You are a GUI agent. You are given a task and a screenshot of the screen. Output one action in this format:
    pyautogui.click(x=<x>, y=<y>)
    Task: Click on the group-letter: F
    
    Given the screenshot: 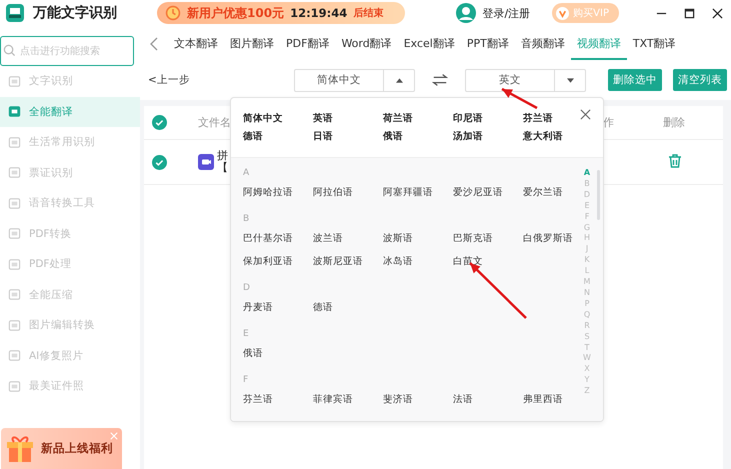 What is the action you would take?
    pyautogui.click(x=245, y=380)
    